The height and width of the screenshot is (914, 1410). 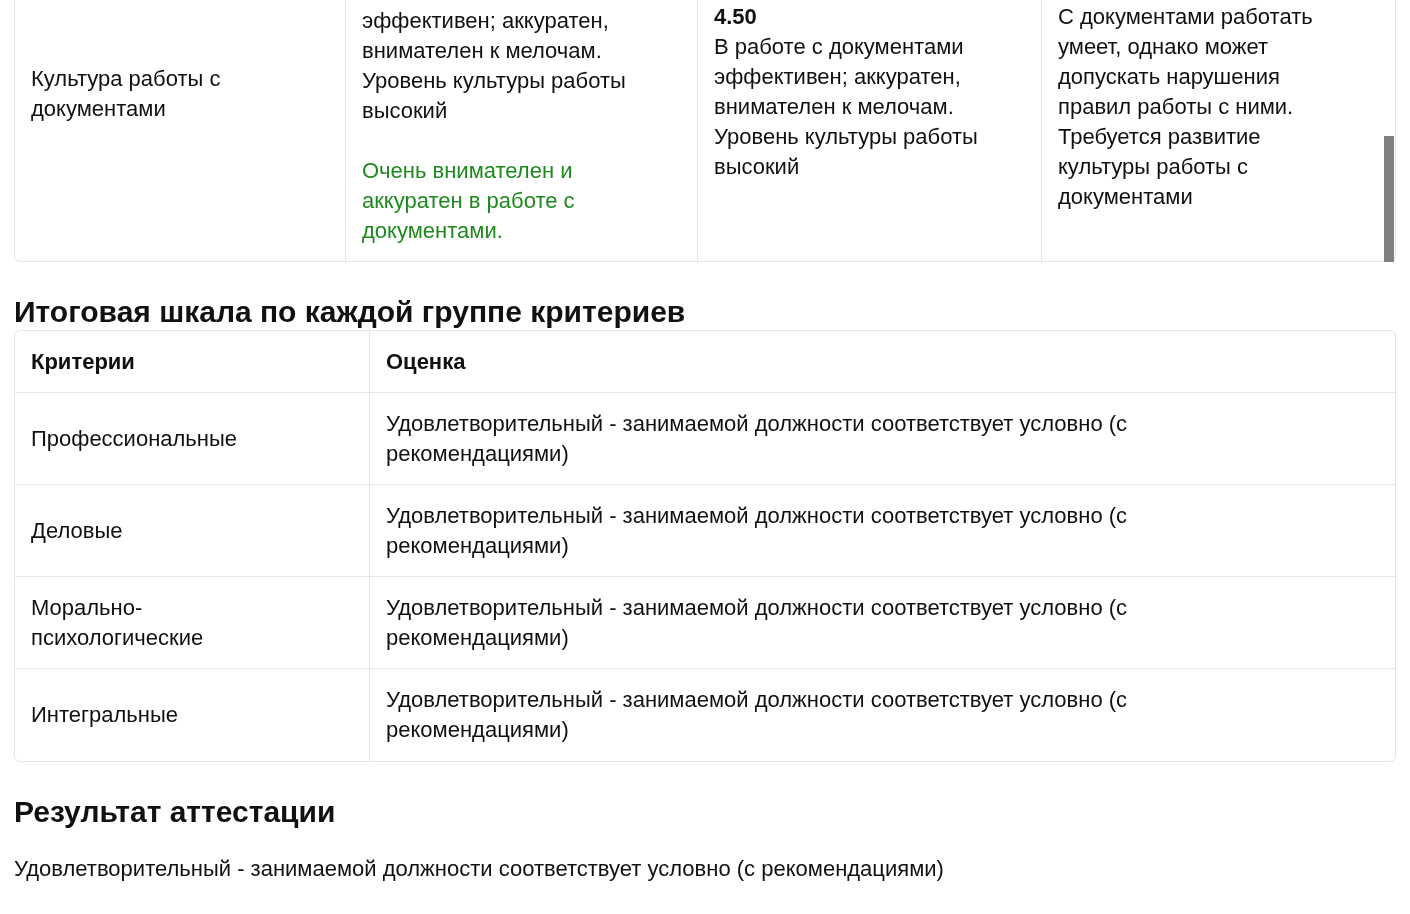 What do you see at coordinates (83, 361) in the screenshot?
I see `column-header: Критерии` at bounding box center [83, 361].